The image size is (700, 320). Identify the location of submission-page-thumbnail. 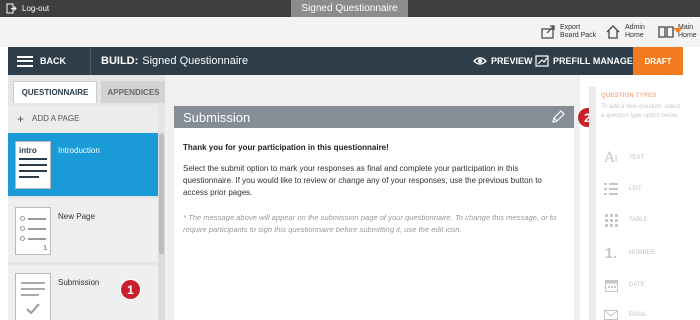
(33, 296).